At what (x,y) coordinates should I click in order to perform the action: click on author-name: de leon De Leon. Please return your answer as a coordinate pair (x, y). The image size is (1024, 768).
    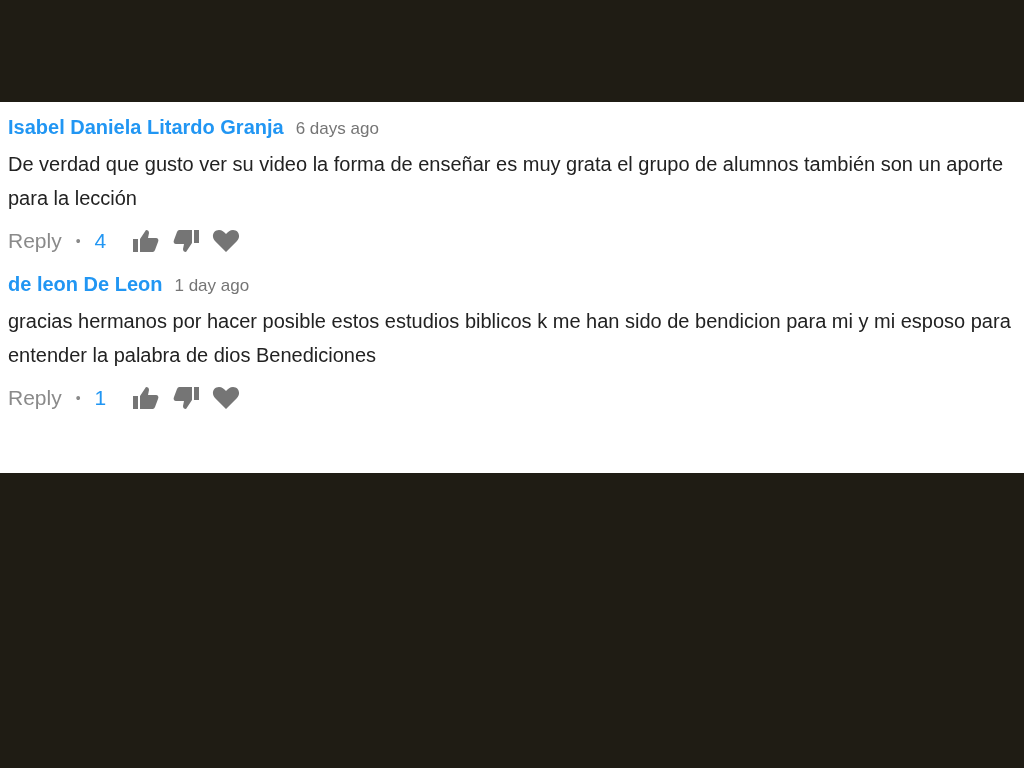
    Looking at the image, I should click on (85, 284).